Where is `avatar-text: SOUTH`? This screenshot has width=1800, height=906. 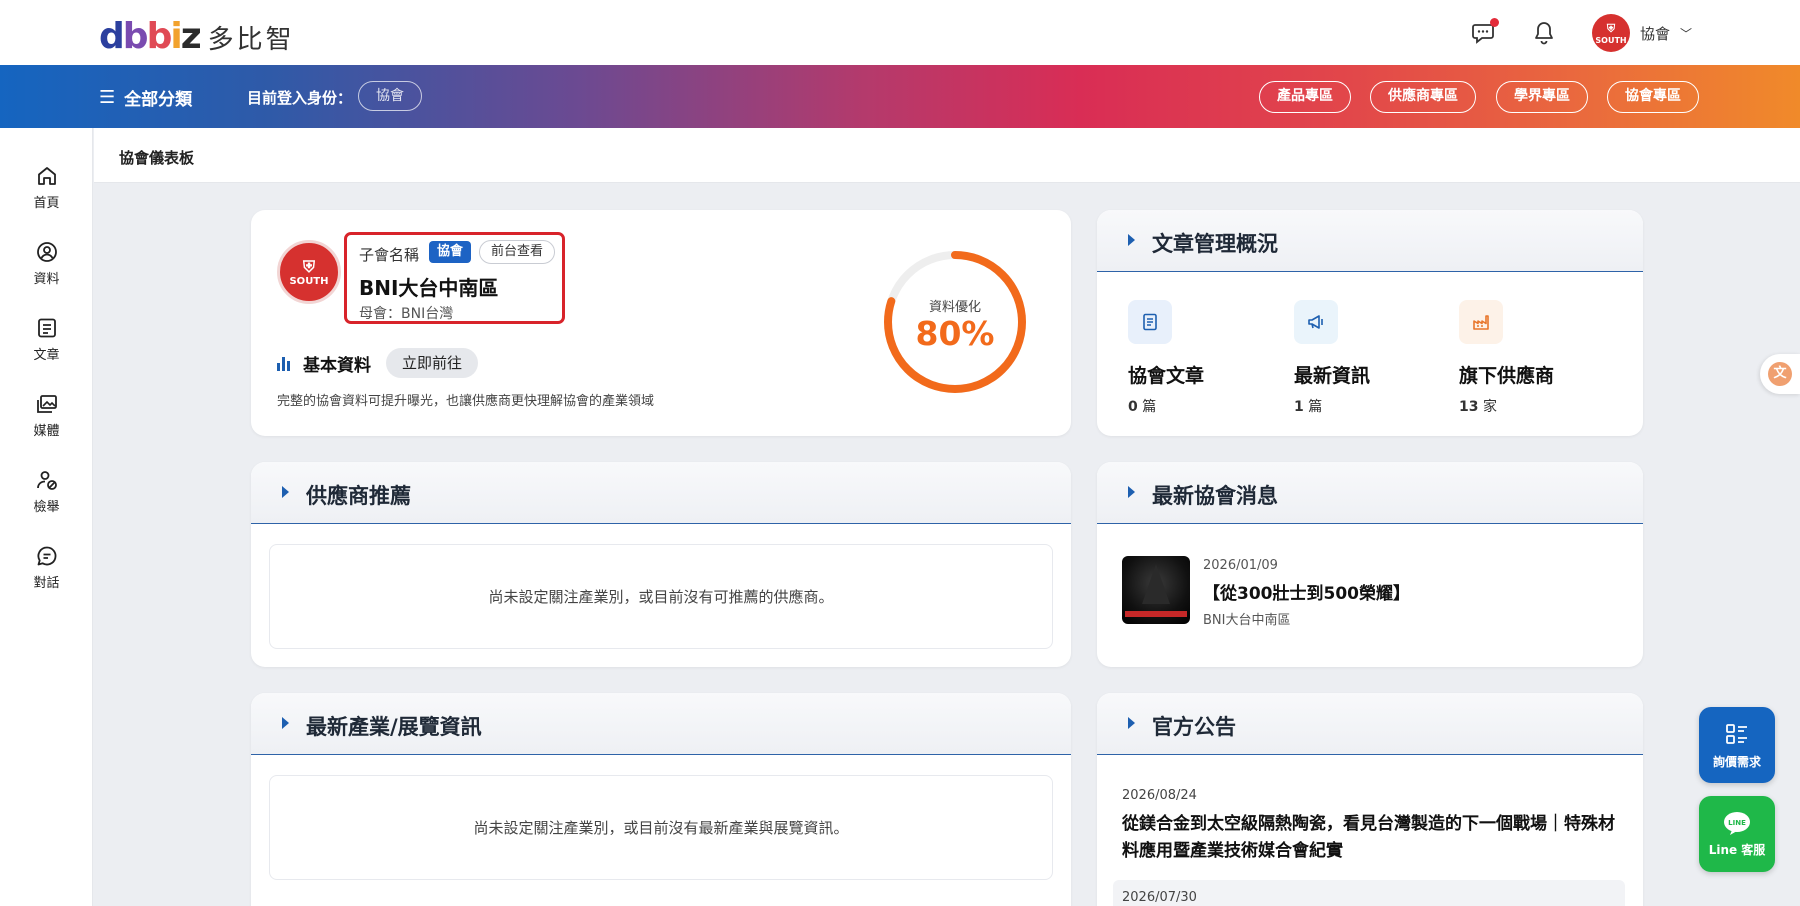 avatar-text: SOUTH is located at coordinates (309, 281).